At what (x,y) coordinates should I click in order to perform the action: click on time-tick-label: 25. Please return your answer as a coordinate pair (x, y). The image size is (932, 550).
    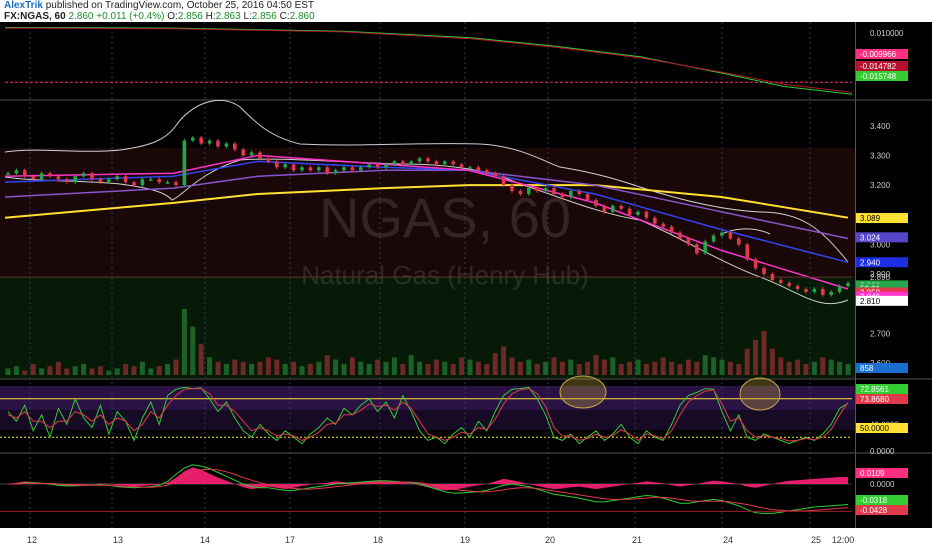
    Looking at the image, I should click on (816, 540).